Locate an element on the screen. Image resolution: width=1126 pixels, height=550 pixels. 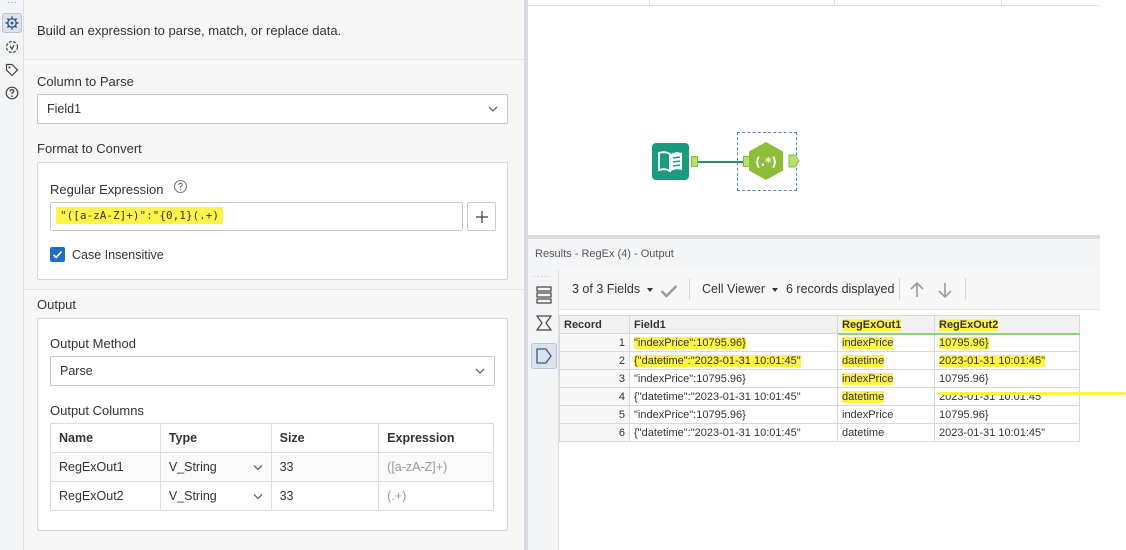
output-column-name: RegExOut1 is located at coordinates (105, 467).